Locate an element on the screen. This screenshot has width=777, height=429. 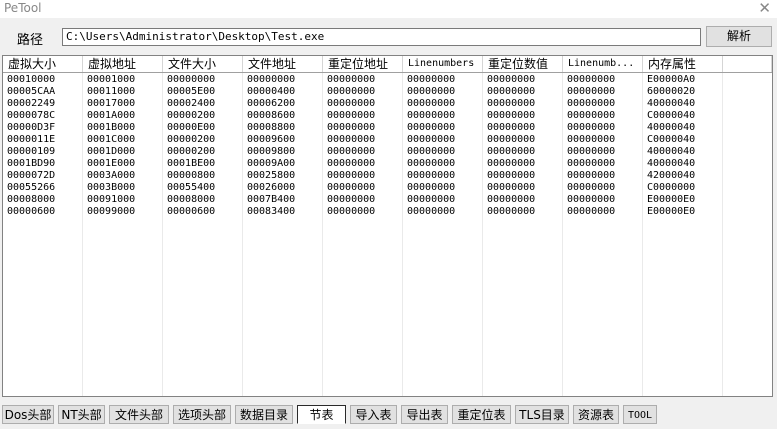
column-header: 文件地址 is located at coordinates (283, 64).